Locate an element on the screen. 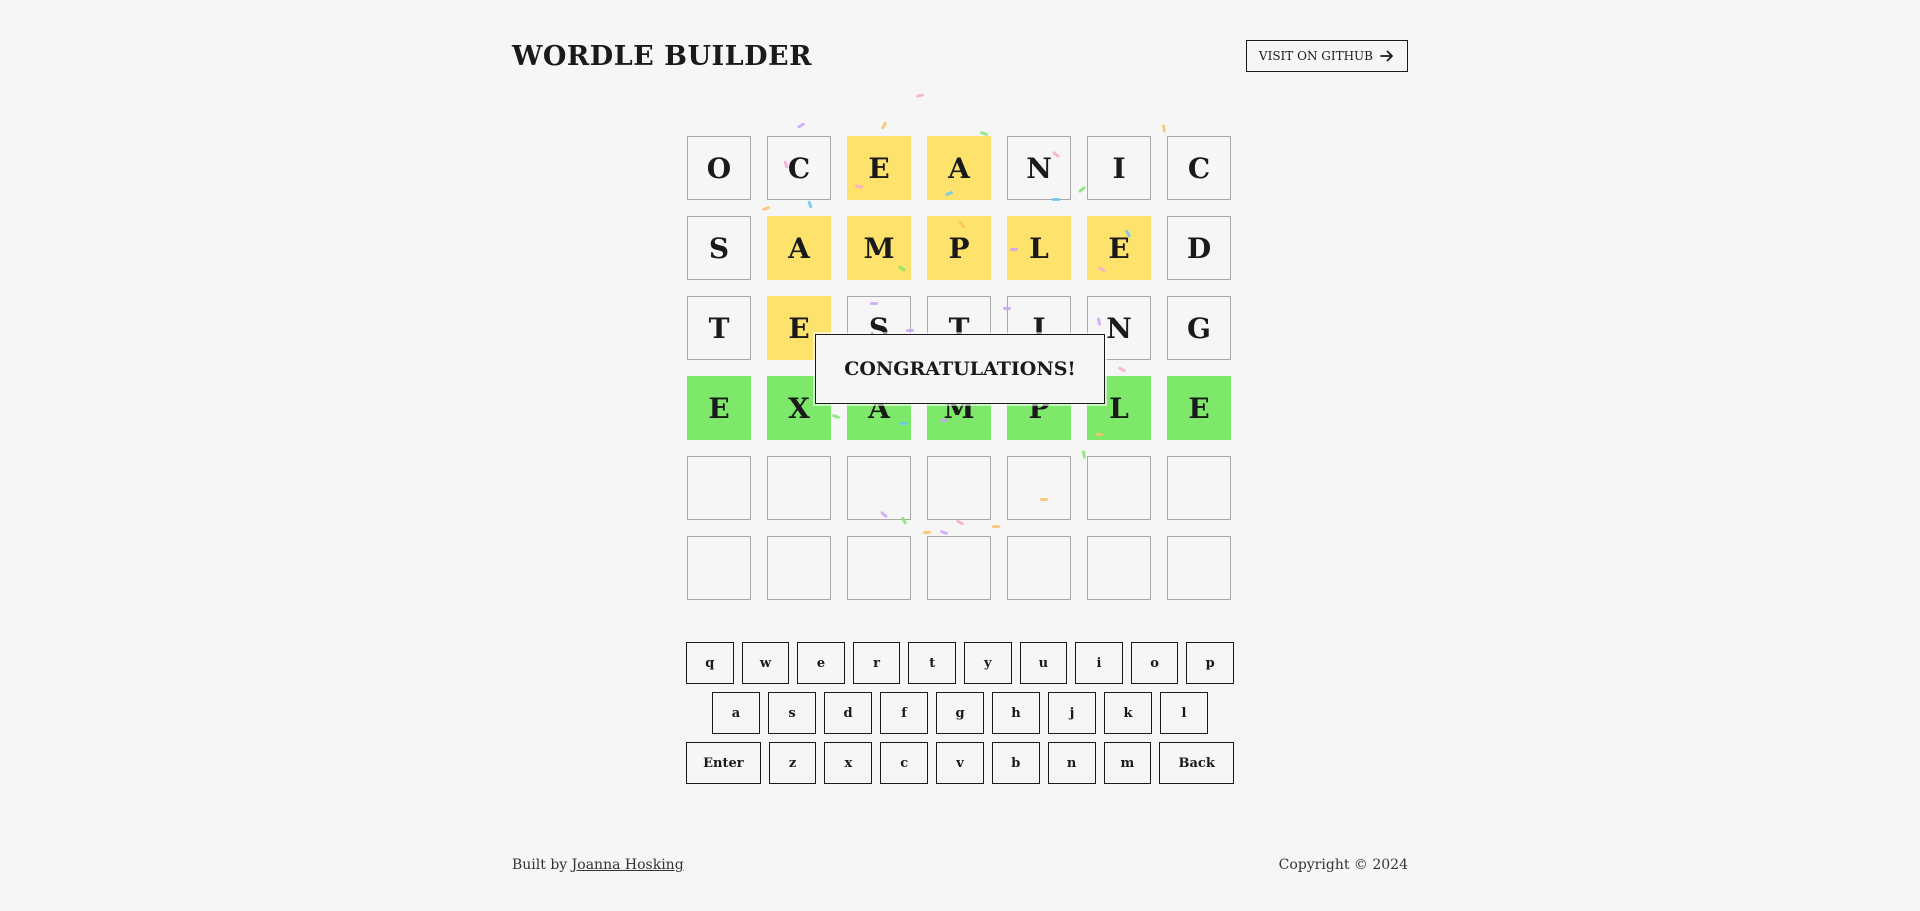 The width and height of the screenshot is (1920, 911). key-p-button: p is located at coordinates (1210, 663).